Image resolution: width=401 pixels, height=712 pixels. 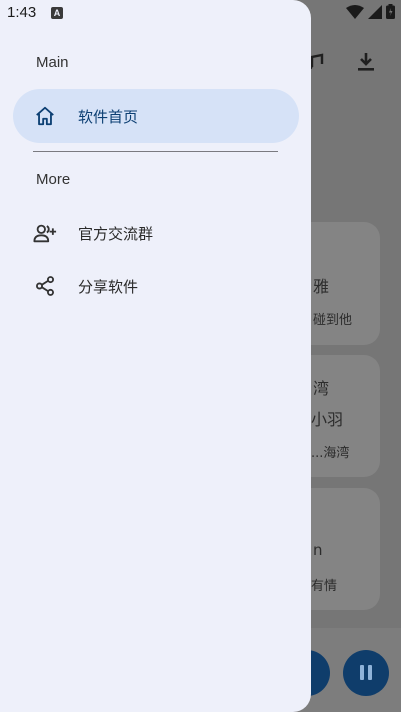 What do you see at coordinates (108, 286) in the screenshot?
I see `nav-item-label: 分享软件` at bounding box center [108, 286].